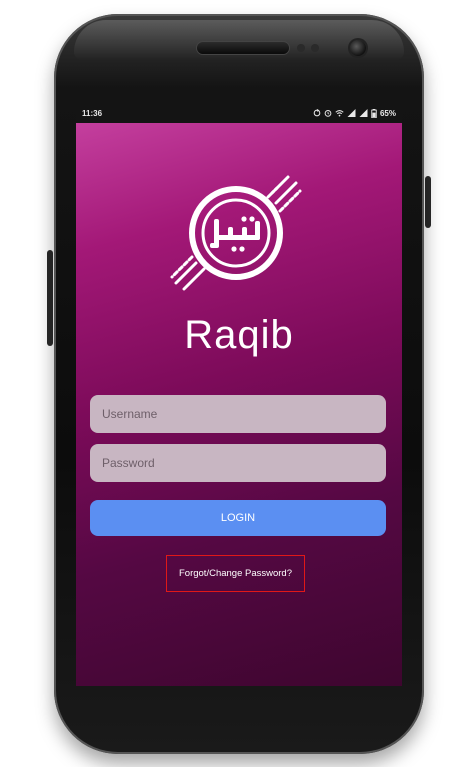 This screenshot has width=459, height=767. I want to click on login-button: LOGIN, so click(238, 518).